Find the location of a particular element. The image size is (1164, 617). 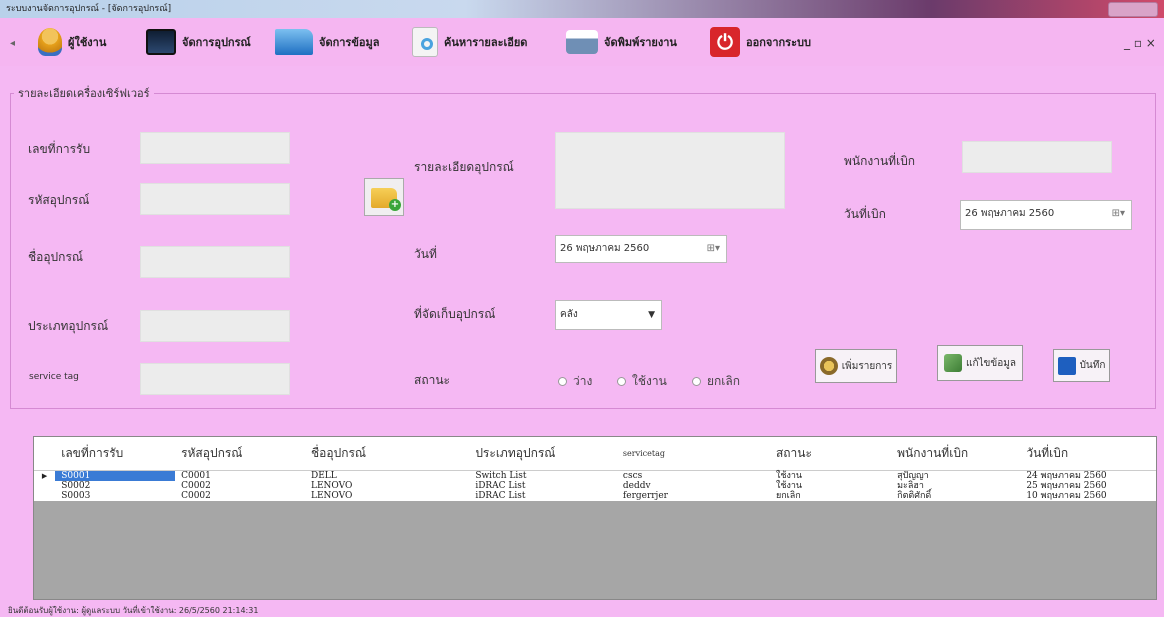

table-cell: 25 พฤษภาคม 2560 is located at coordinates (1088, 486).